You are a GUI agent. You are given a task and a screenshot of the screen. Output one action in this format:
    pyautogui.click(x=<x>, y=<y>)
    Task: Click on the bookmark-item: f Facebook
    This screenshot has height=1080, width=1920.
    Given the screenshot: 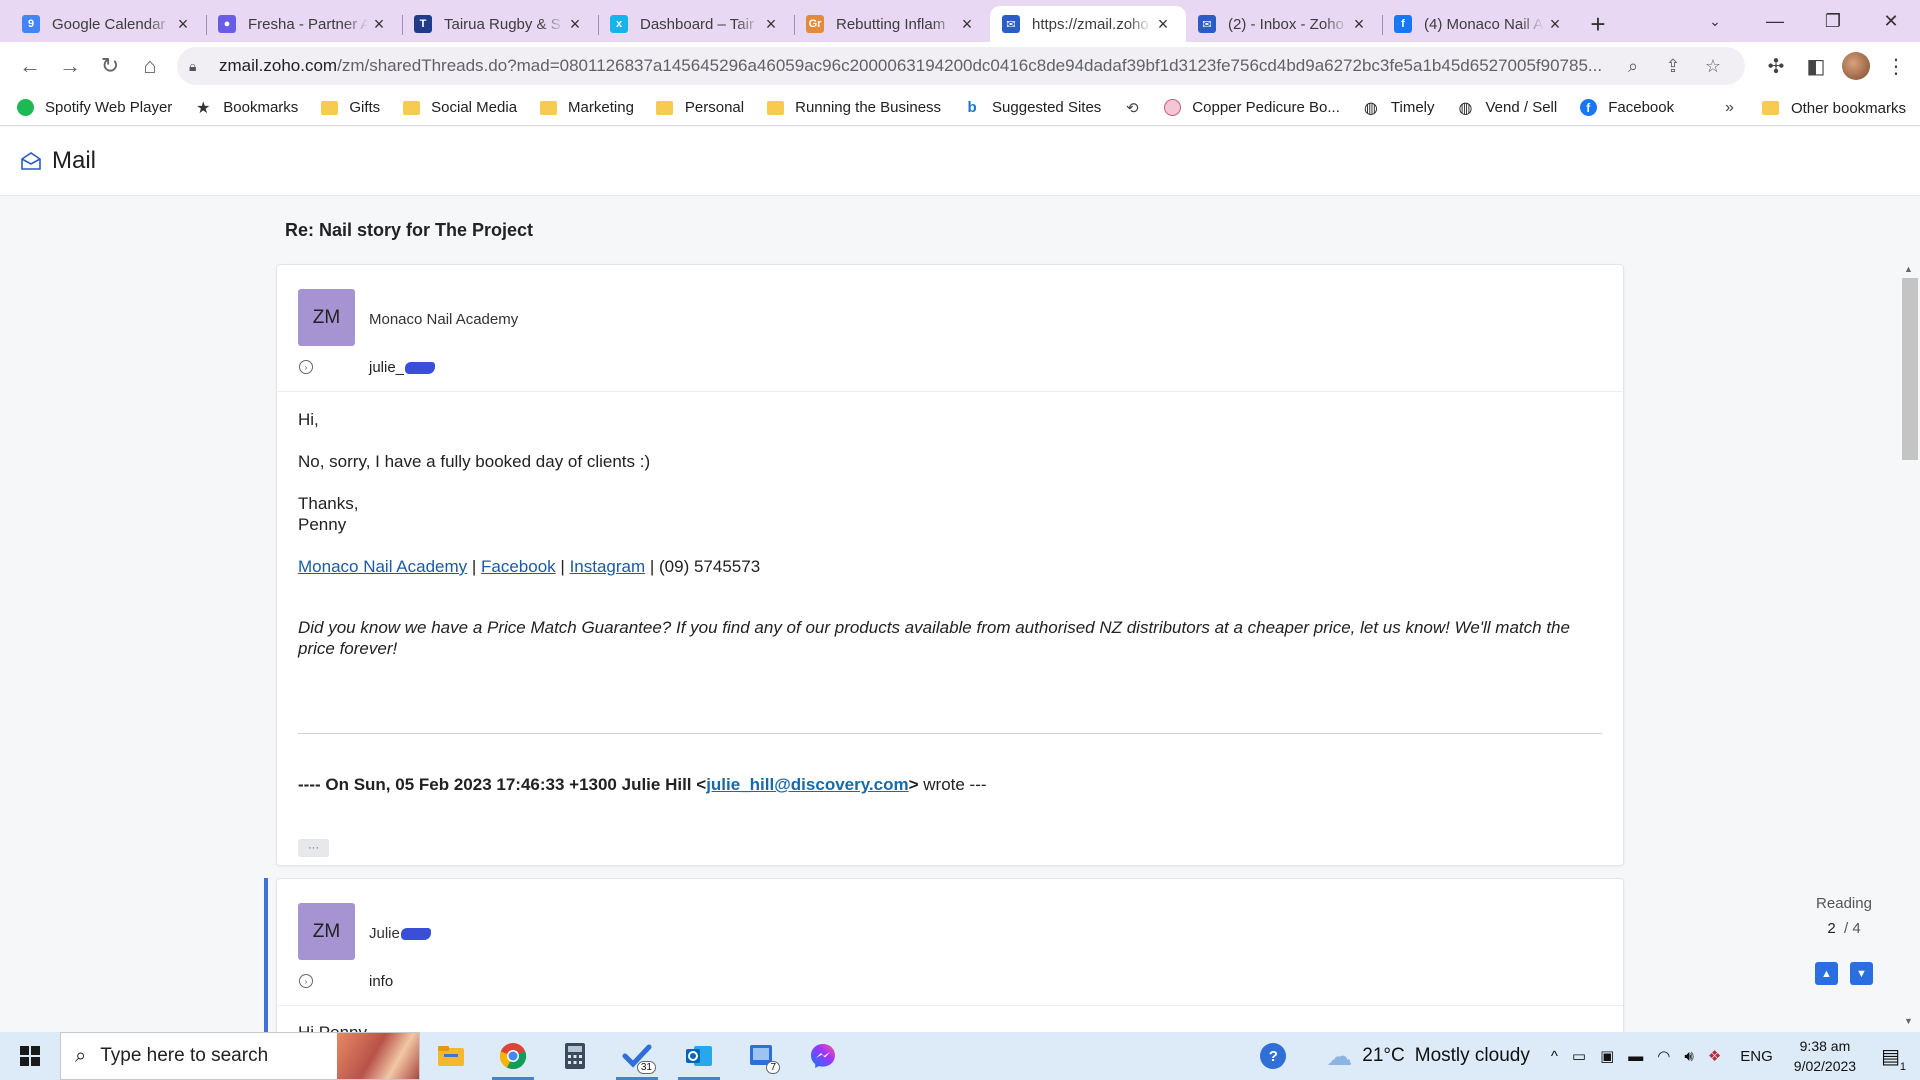 What is the action you would take?
    pyautogui.click(x=1626, y=108)
    